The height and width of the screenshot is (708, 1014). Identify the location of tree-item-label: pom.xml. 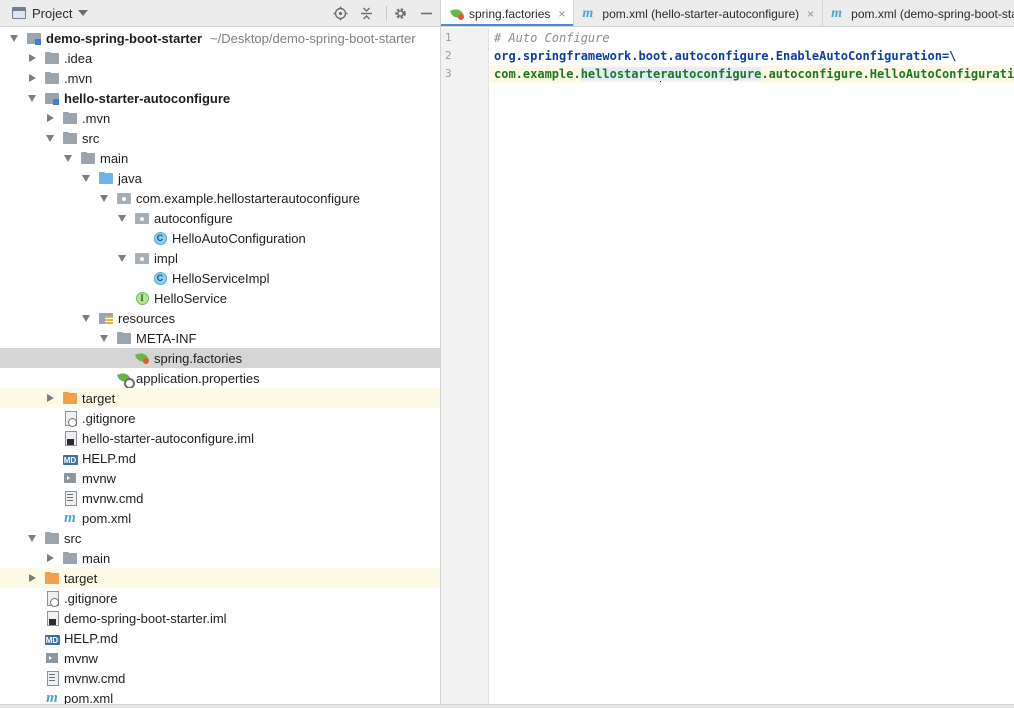
(107, 518).